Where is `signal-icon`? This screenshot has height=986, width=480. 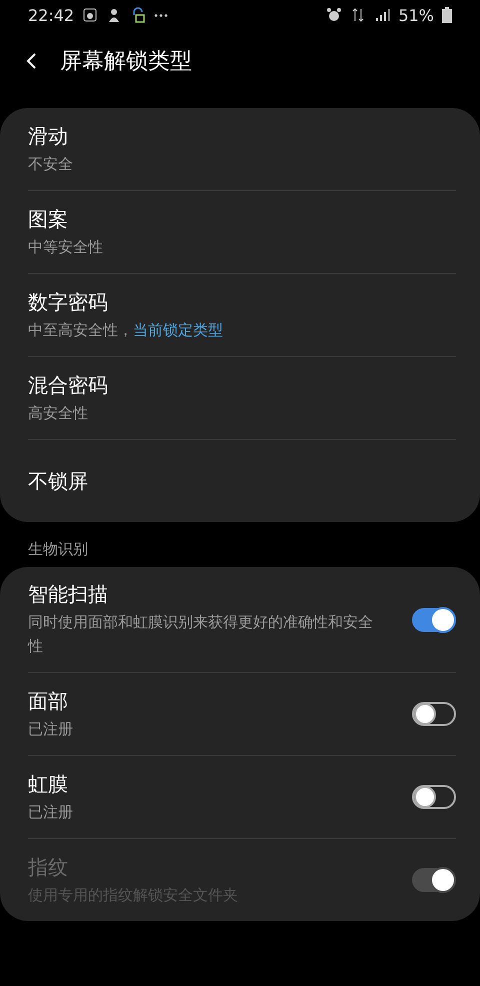 signal-icon is located at coordinates (382, 15).